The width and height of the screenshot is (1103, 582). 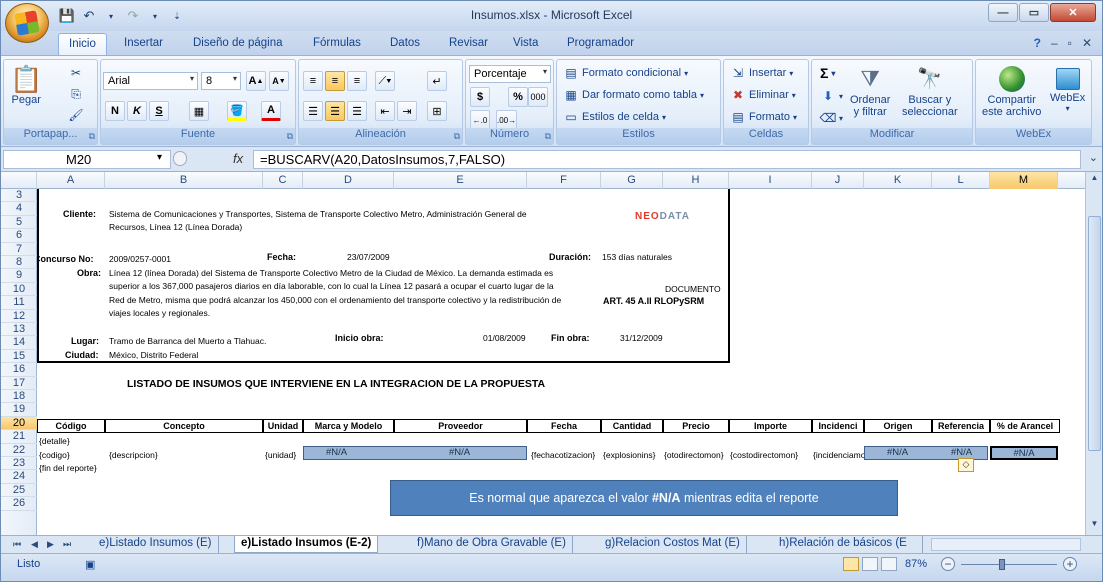 I want to click on row-header: 13, so click(x=19, y=330).